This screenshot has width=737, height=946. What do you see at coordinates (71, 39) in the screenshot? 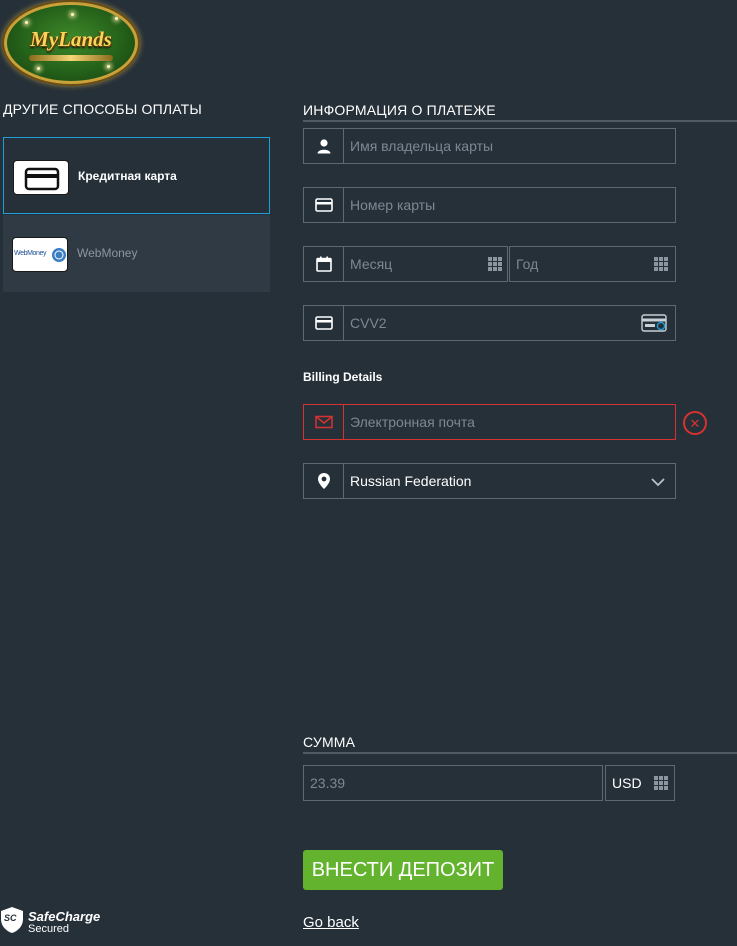
I see `logo-text: MyLands` at bounding box center [71, 39].